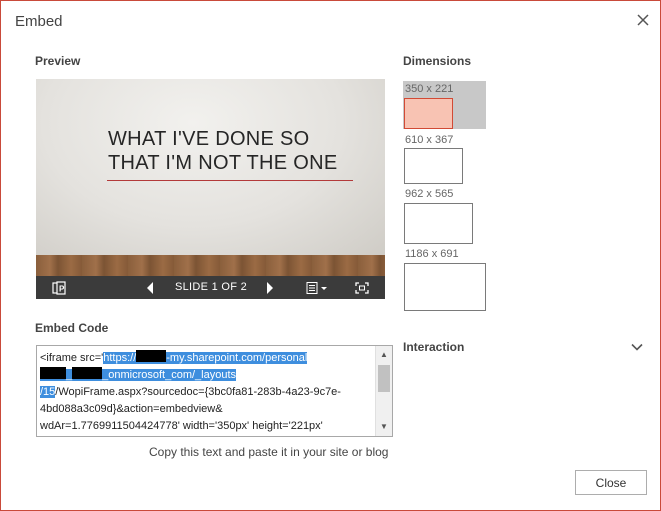  I want to click on powerpoint-icon: P, so click(59, 287).